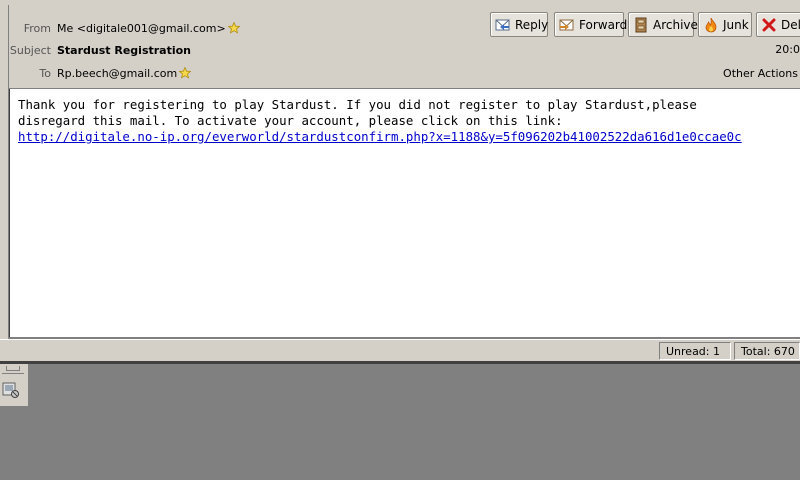 The image size is (800, 480). What do you see at coordinates (778, 24) in the screenshot?
I see `delete-button: Dele` at bounding box center [778, 24].